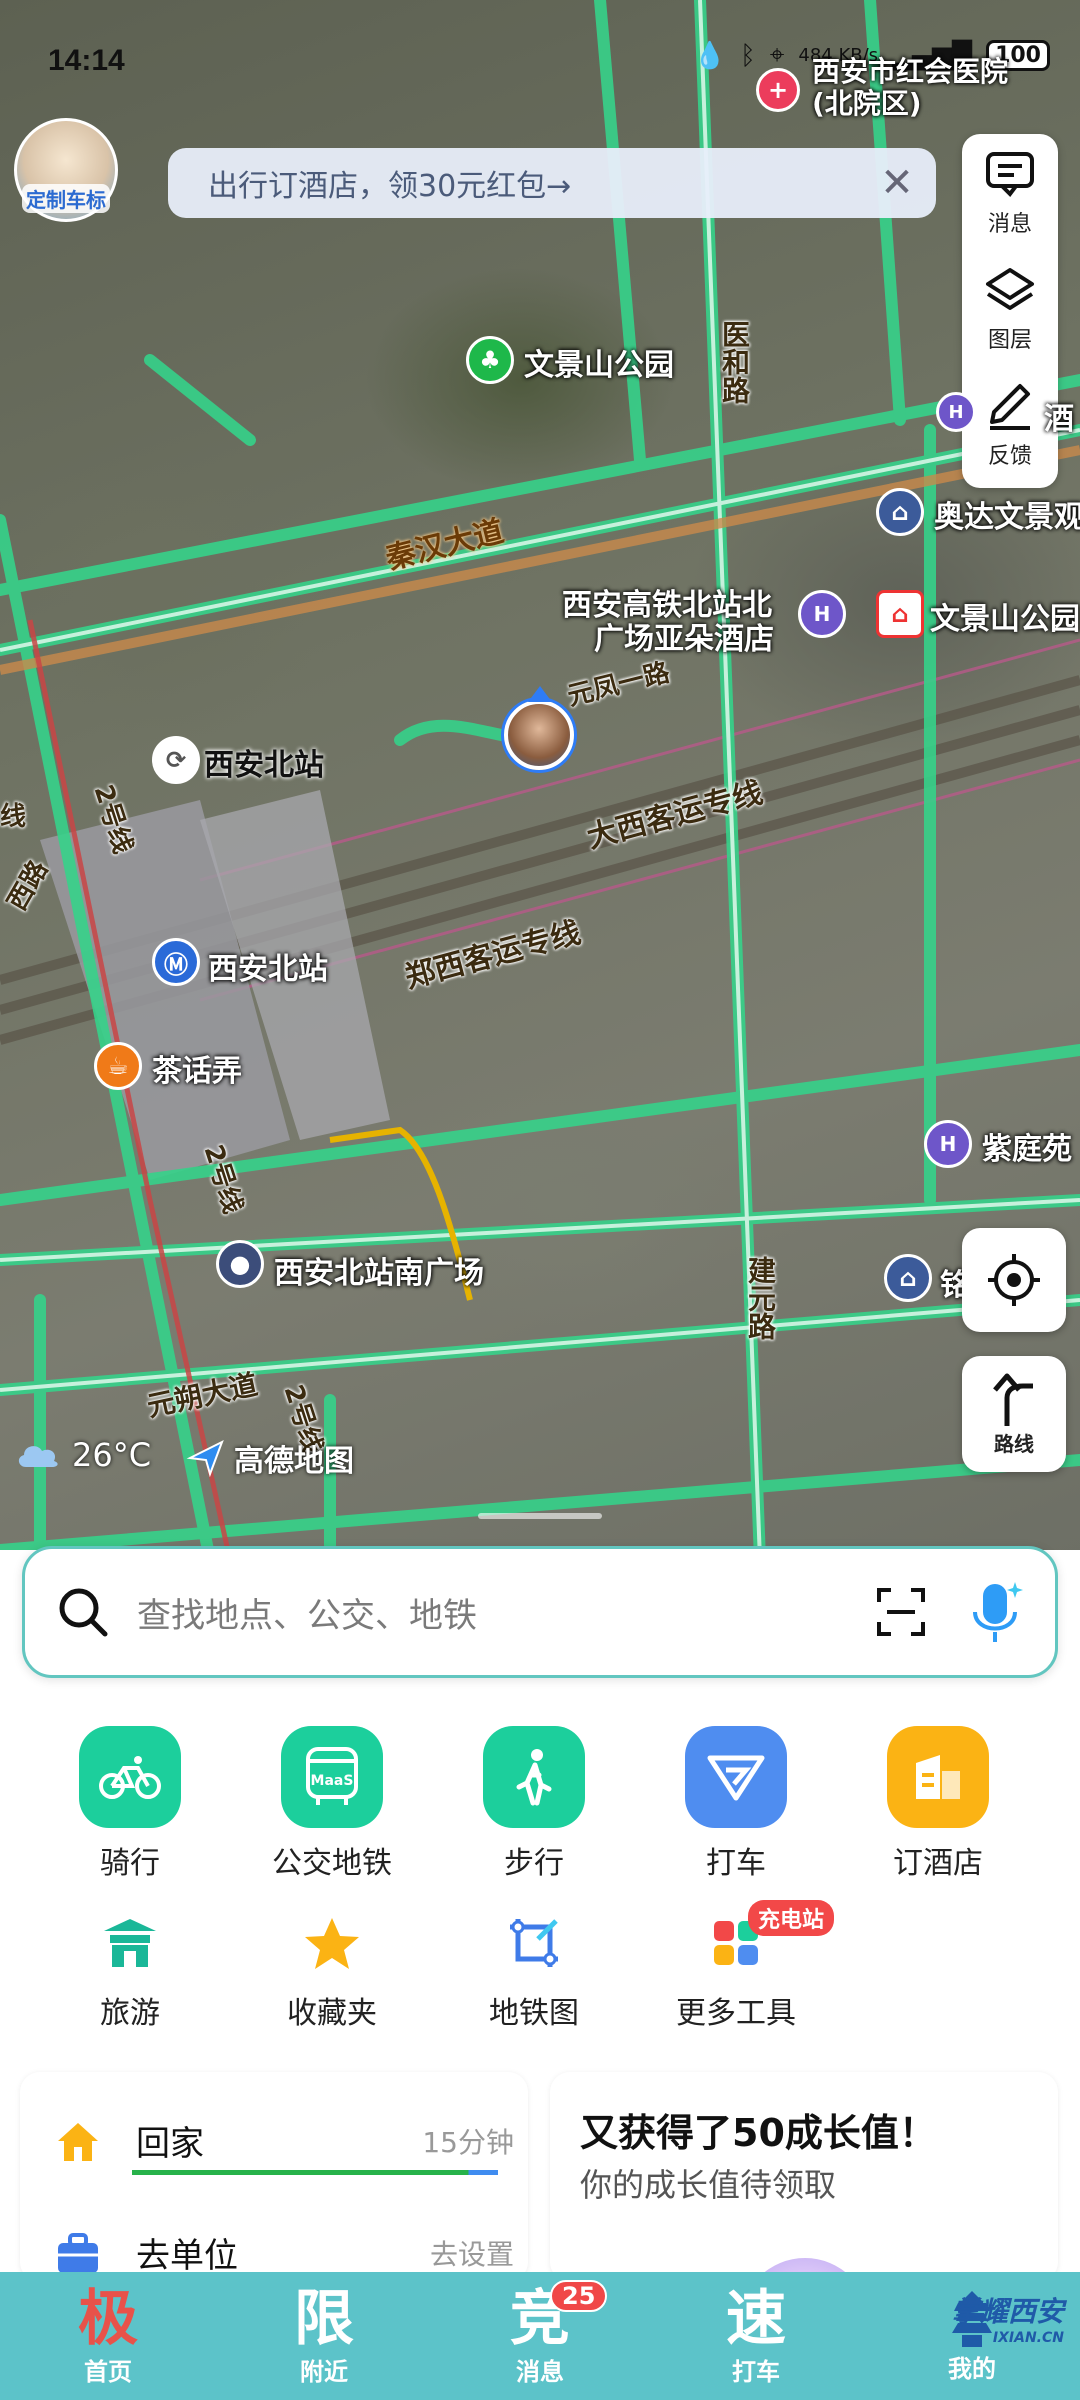  I want to click on quick-label-taxi: 打车, so click(736, 1863).